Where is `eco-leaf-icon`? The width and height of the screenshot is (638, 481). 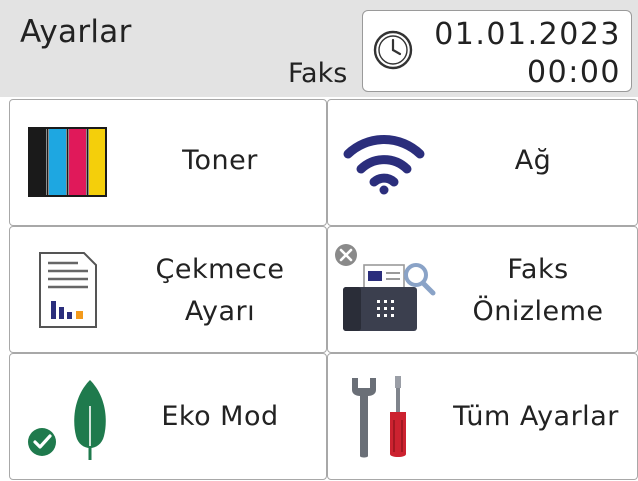 eco-leaf-icon is located at coordinates (67, 420).